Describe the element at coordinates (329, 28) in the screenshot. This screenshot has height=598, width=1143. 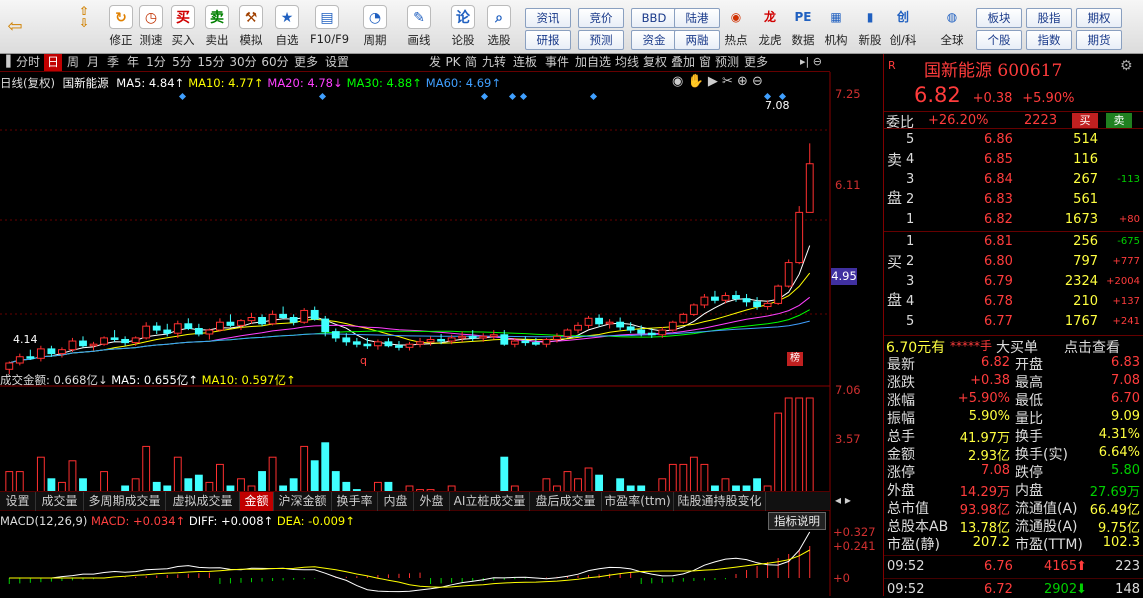
I see `window-button: ▤ F10/F9` at that location.